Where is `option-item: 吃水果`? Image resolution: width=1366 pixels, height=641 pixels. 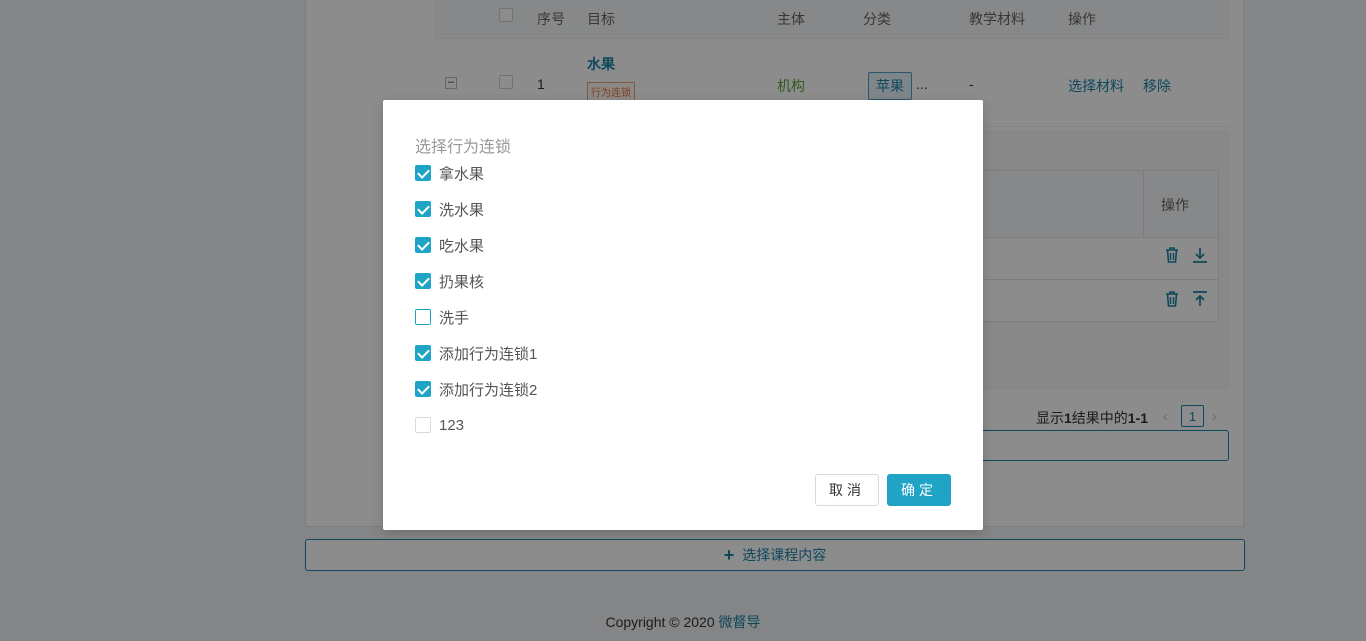
option-item: 吃水果 is located at coordinates (449, 245).